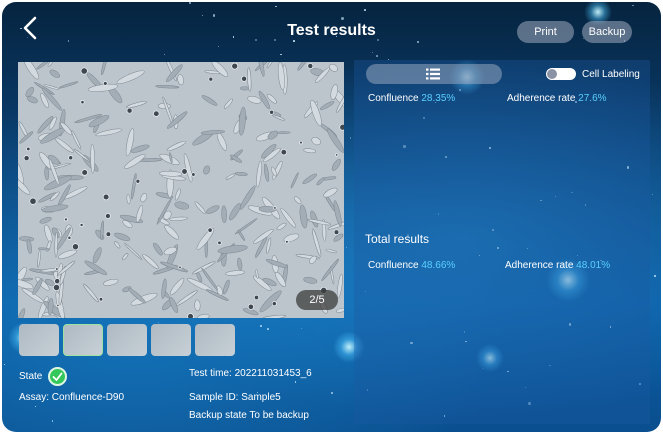 Image resolution: width=663 pixels, height=434 pixels. What do you see at coordinates (31, 376) in the screenshot?
I see `state-label: State` at bounding box center [31, 376].